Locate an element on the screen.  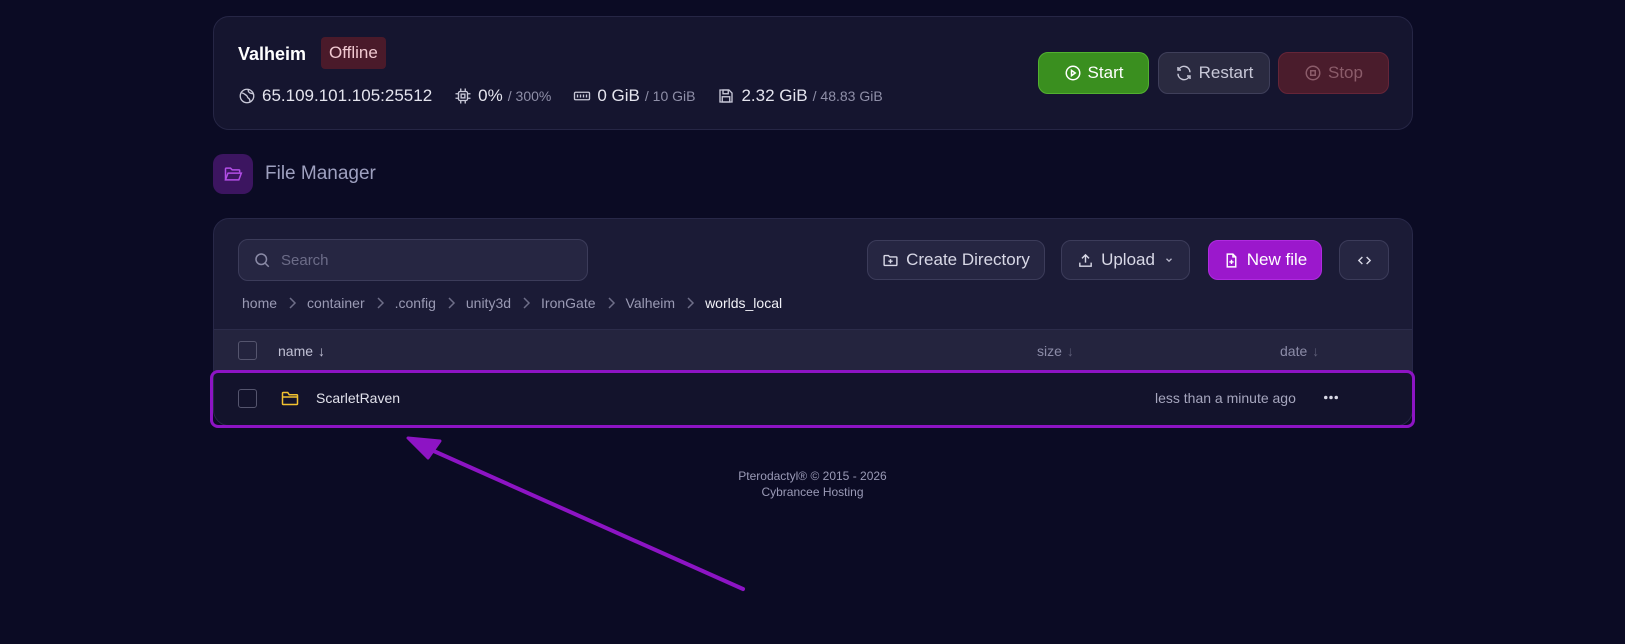
create-directory-button: Create Directory is located at coordinates (956, 260).